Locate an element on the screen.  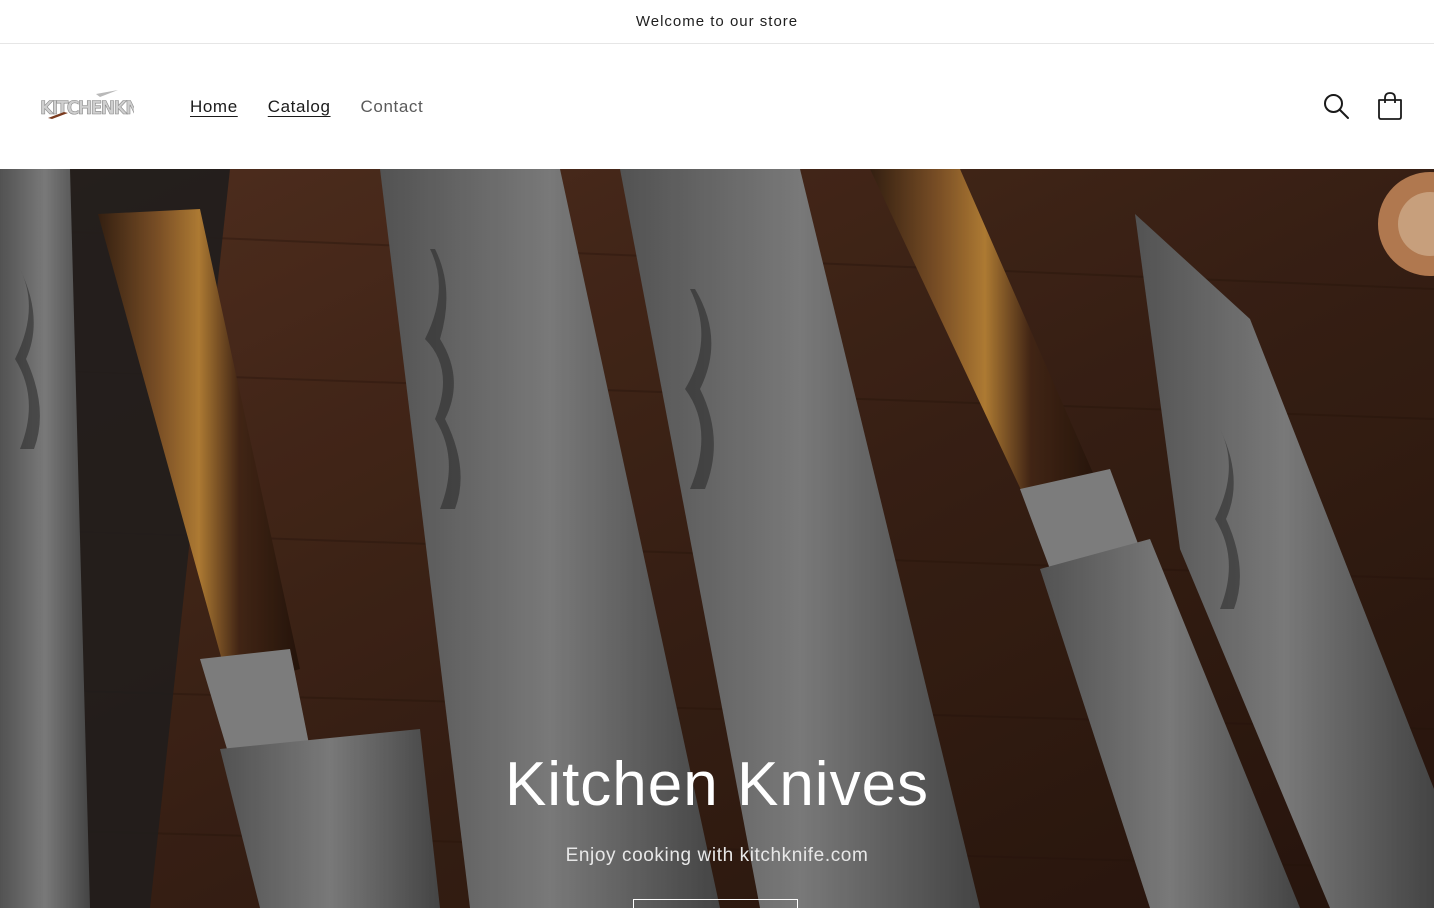
logo-icon: KITCHENKNIFE is located at coordinates (103, 104).